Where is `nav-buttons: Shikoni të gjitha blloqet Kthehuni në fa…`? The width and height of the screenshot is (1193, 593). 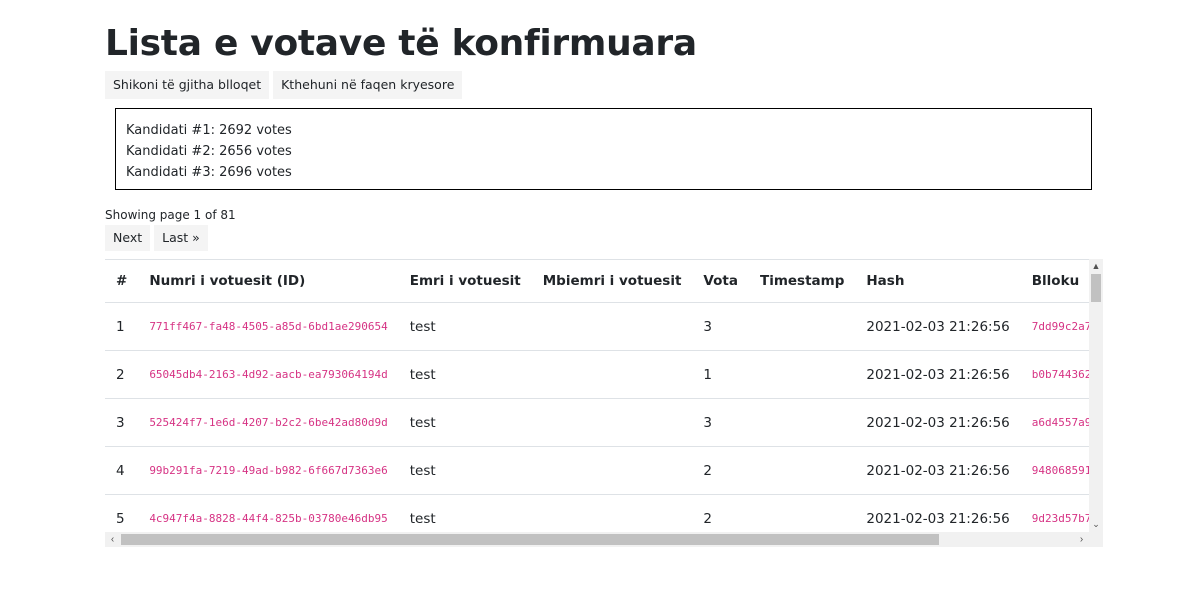
nav-buttons: Shikoni të gjitha blloqet Kthehuni në fa… is located at coordinates (284, 85).